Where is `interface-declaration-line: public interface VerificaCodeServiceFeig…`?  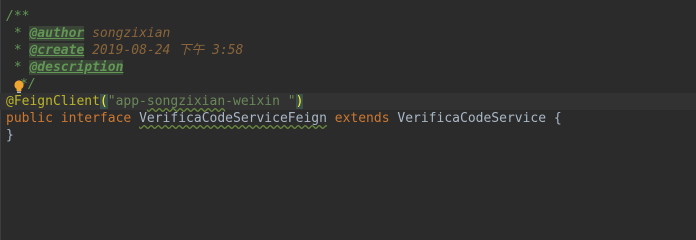 interface-declaration-line: public interface VerificaCodeServiceFeig… is located at coordinates (284, 118).